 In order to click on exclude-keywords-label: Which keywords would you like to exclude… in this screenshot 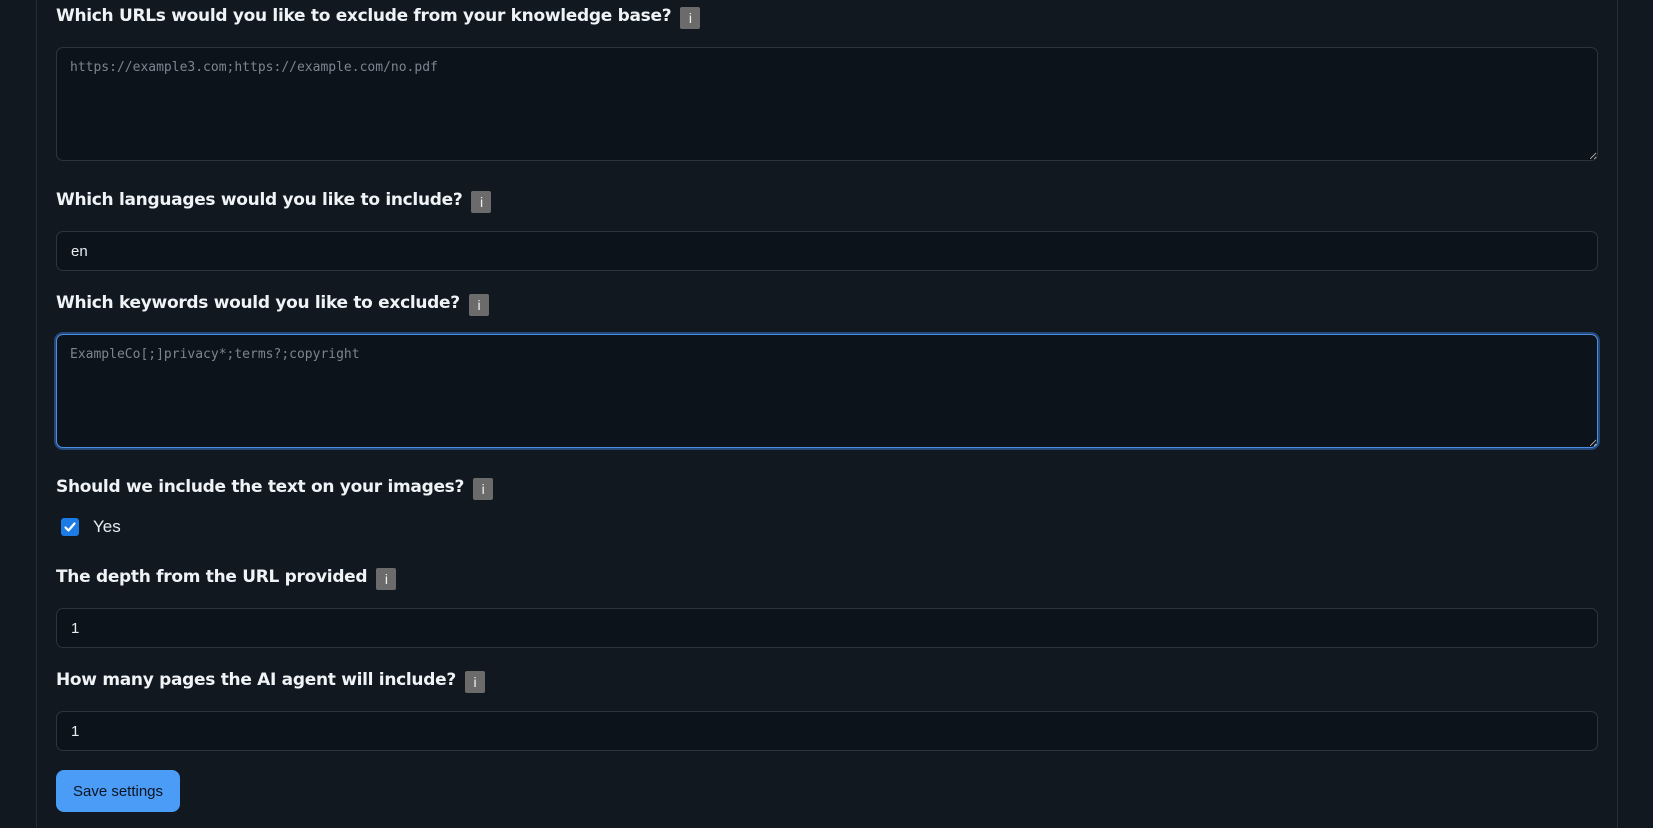, I will do `click(827, 303)`.